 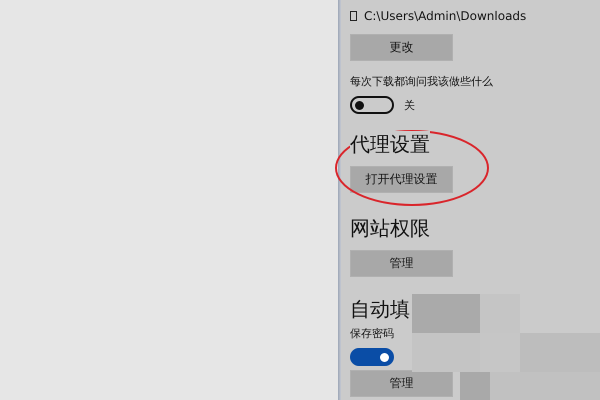 I want to click on manage-button: 管理, so click(x=401, y=383).